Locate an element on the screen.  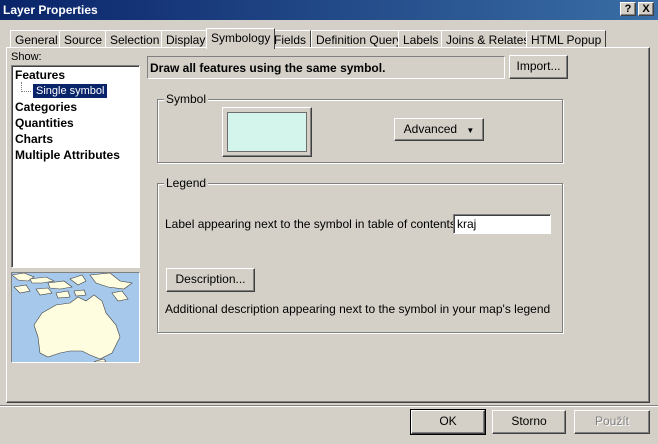
advanced-button: Advanced ▼ is located at coordinates (439, 129).